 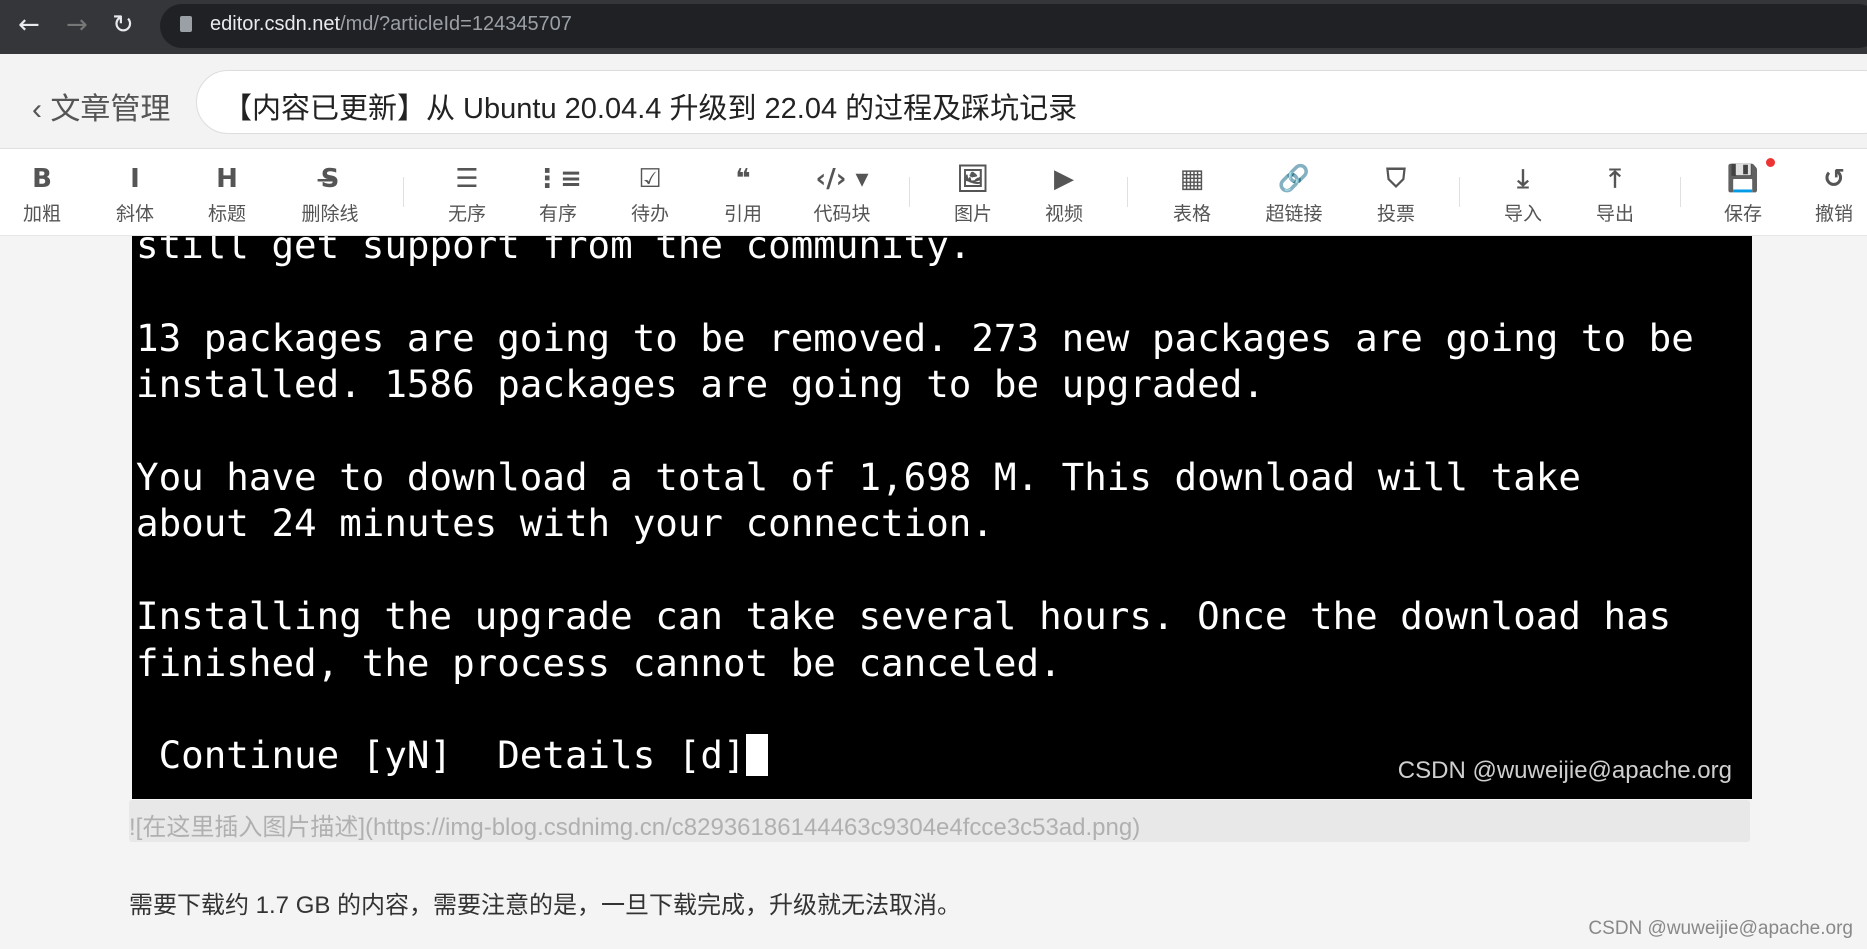 What do you see at coordinates (227, 179) in the screenshot?
I see `heading-icon: H` at bounding box center [227, 179].